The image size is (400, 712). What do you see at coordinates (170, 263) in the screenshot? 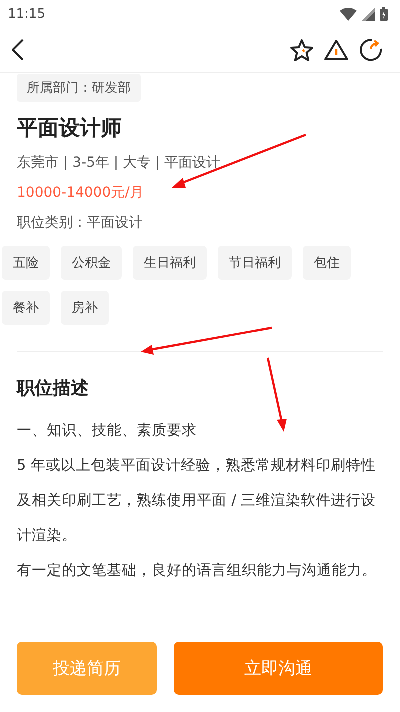
I see `benefit-tag: 生日福利` at bounding box center [170, 263].